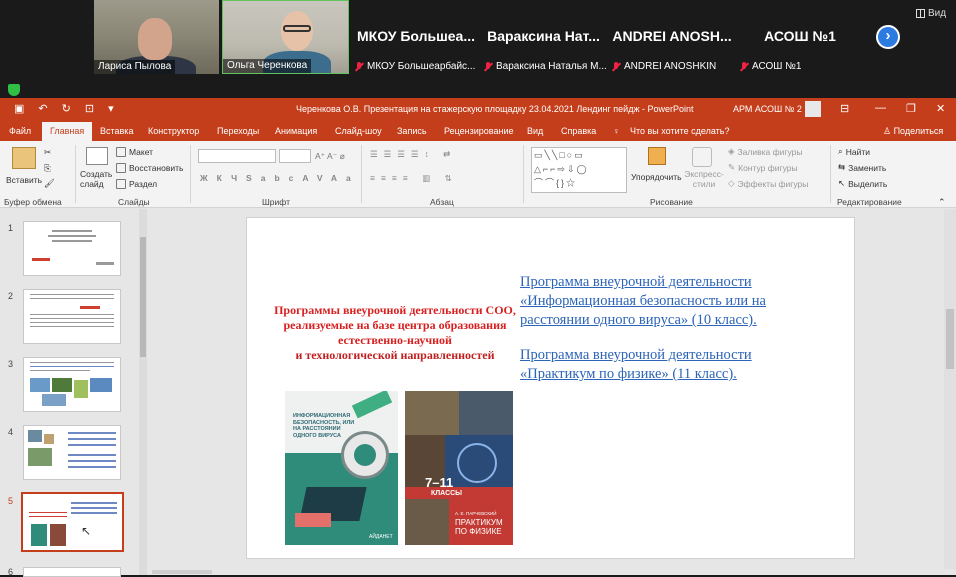  What do you see at coordinates (880, 108) in the screenshot?
I see `minimize-icon: —` at bounding box center [880, 108].